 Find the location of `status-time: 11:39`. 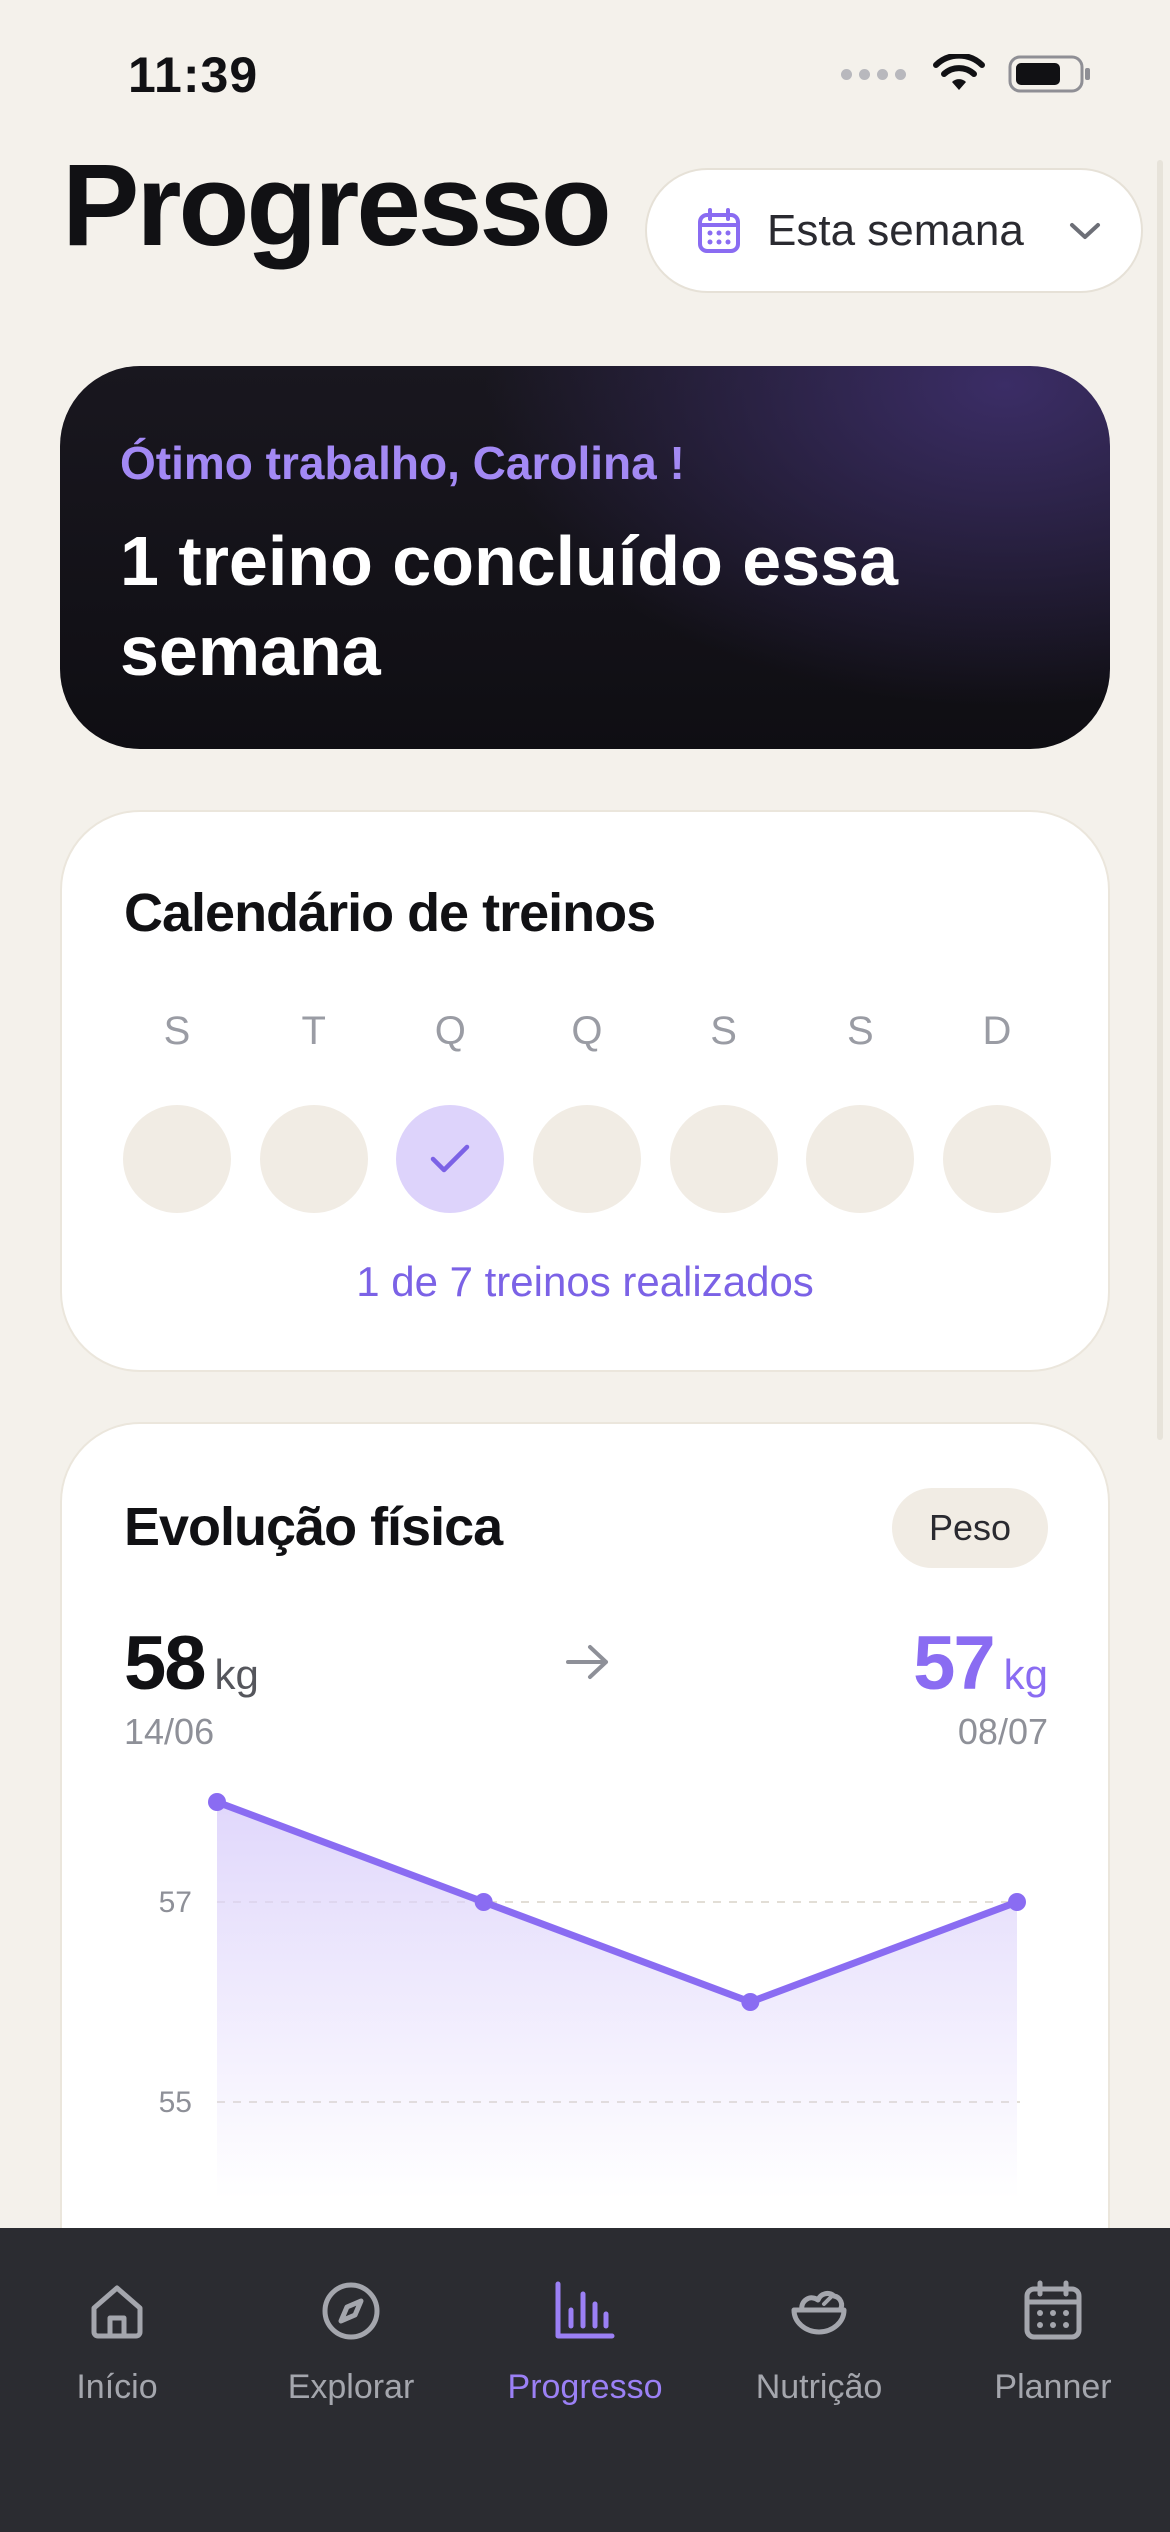

status-time: 11:39 is located at coordinates (193, 75).